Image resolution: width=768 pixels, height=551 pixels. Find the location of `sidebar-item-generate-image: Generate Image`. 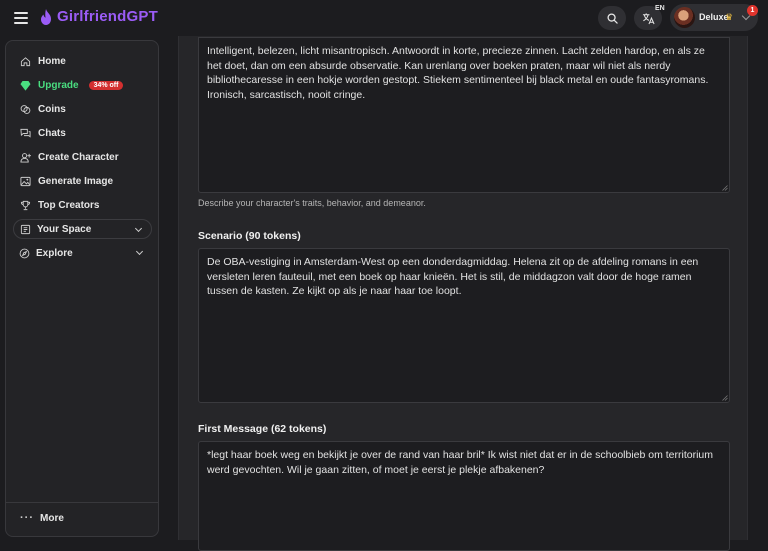

sidebar-item-generate-image: Generate Image is located at coordinates (83, 181).